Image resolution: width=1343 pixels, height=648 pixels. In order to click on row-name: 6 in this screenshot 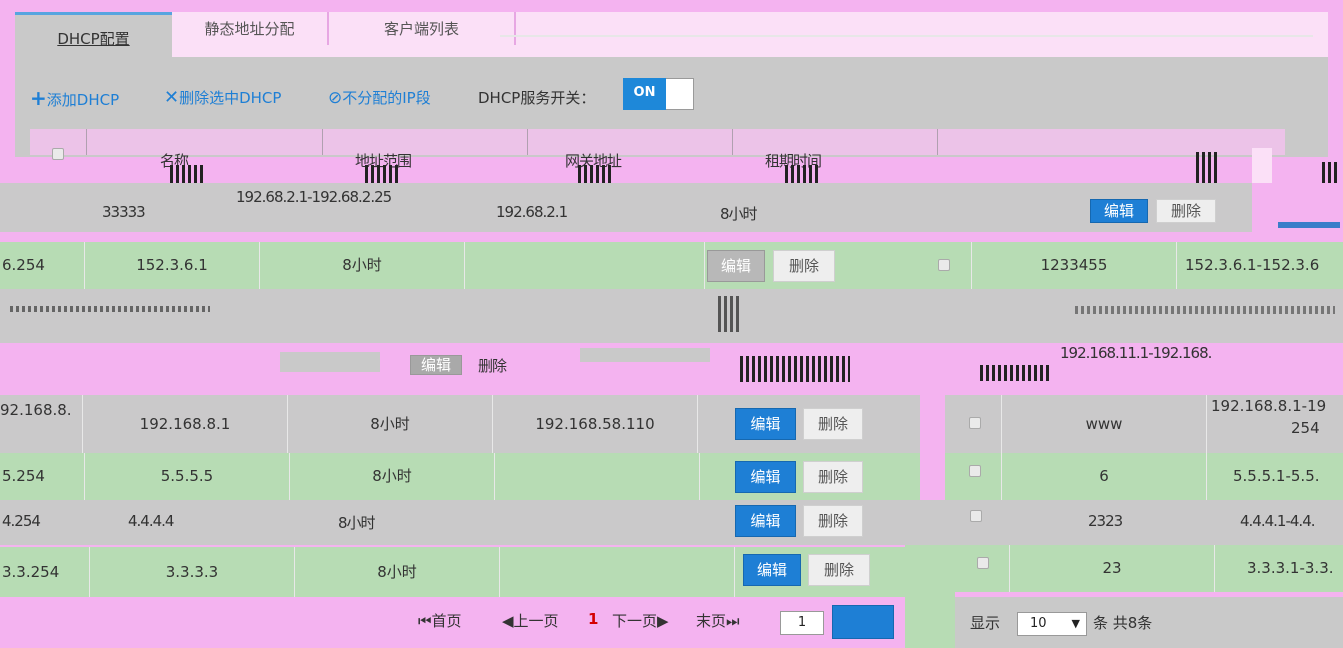, I will do `click(1104, 476)`.